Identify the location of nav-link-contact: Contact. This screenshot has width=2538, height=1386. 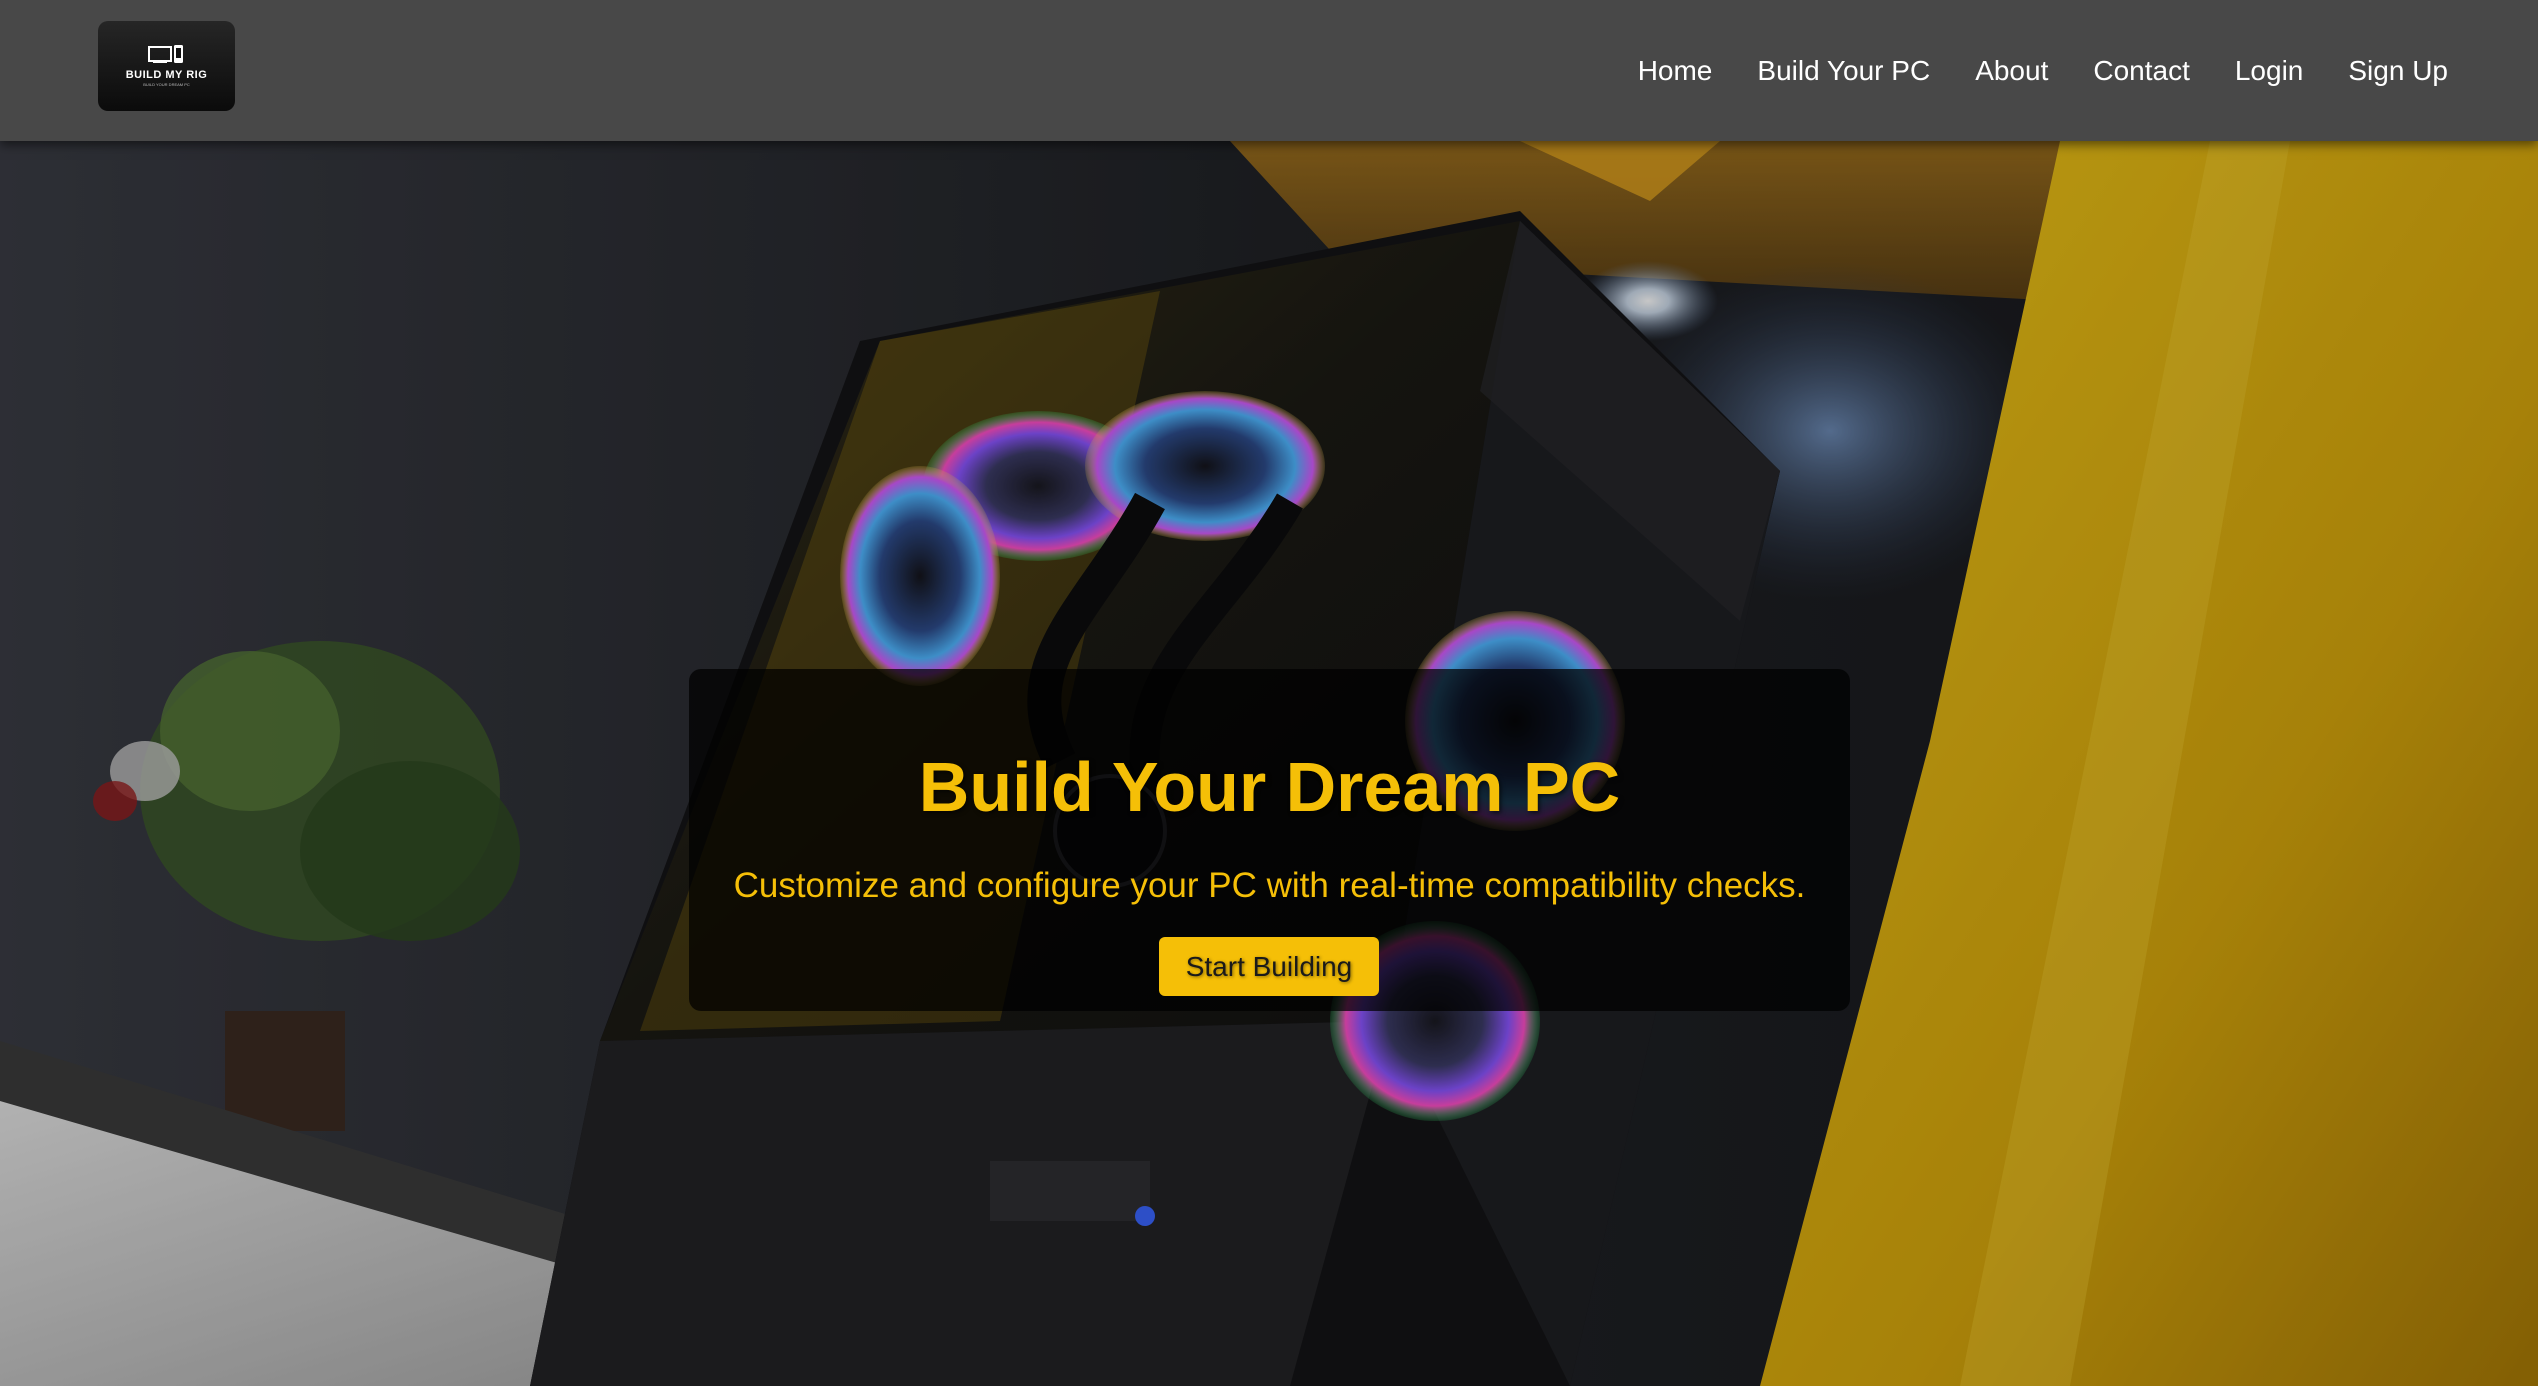
(2141, 71).